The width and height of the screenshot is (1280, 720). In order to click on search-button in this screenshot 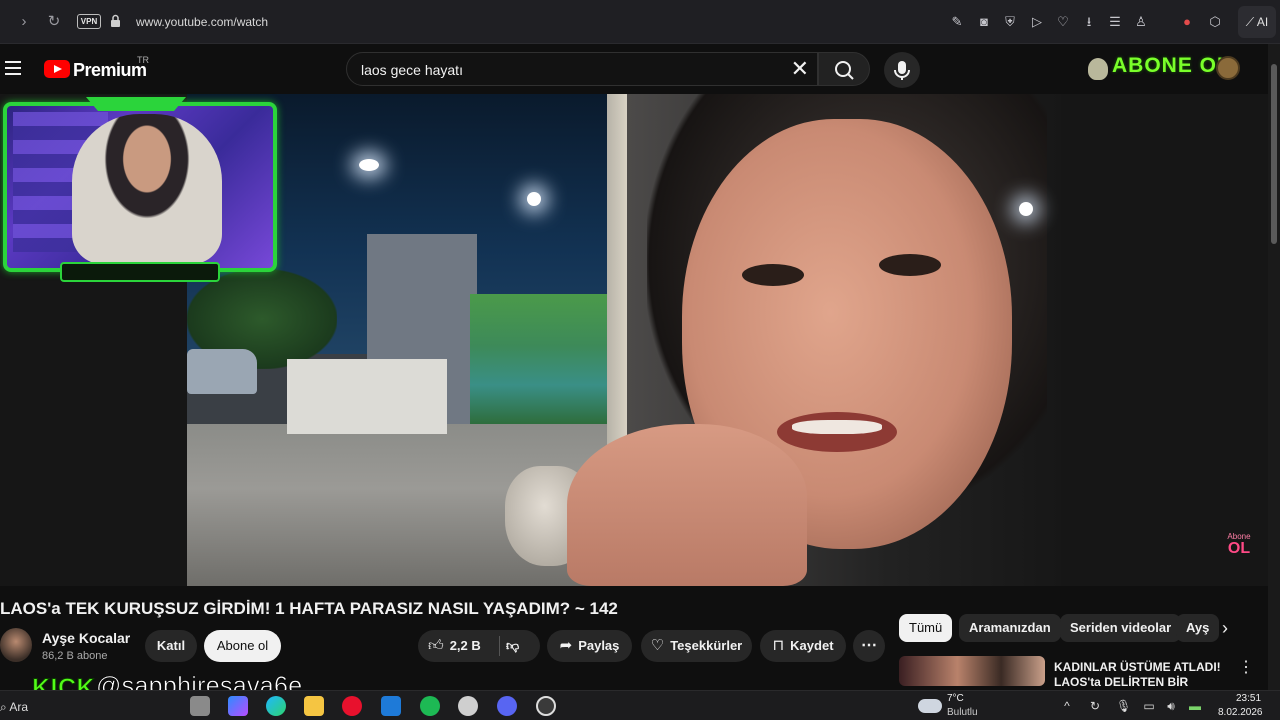, I will do `click(844, 69)`.